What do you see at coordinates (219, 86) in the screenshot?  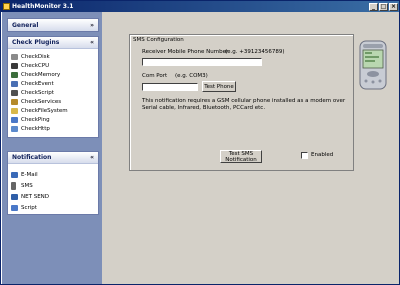 I see `test-phone-button: Test Phone` at bounding box center [219, 86].